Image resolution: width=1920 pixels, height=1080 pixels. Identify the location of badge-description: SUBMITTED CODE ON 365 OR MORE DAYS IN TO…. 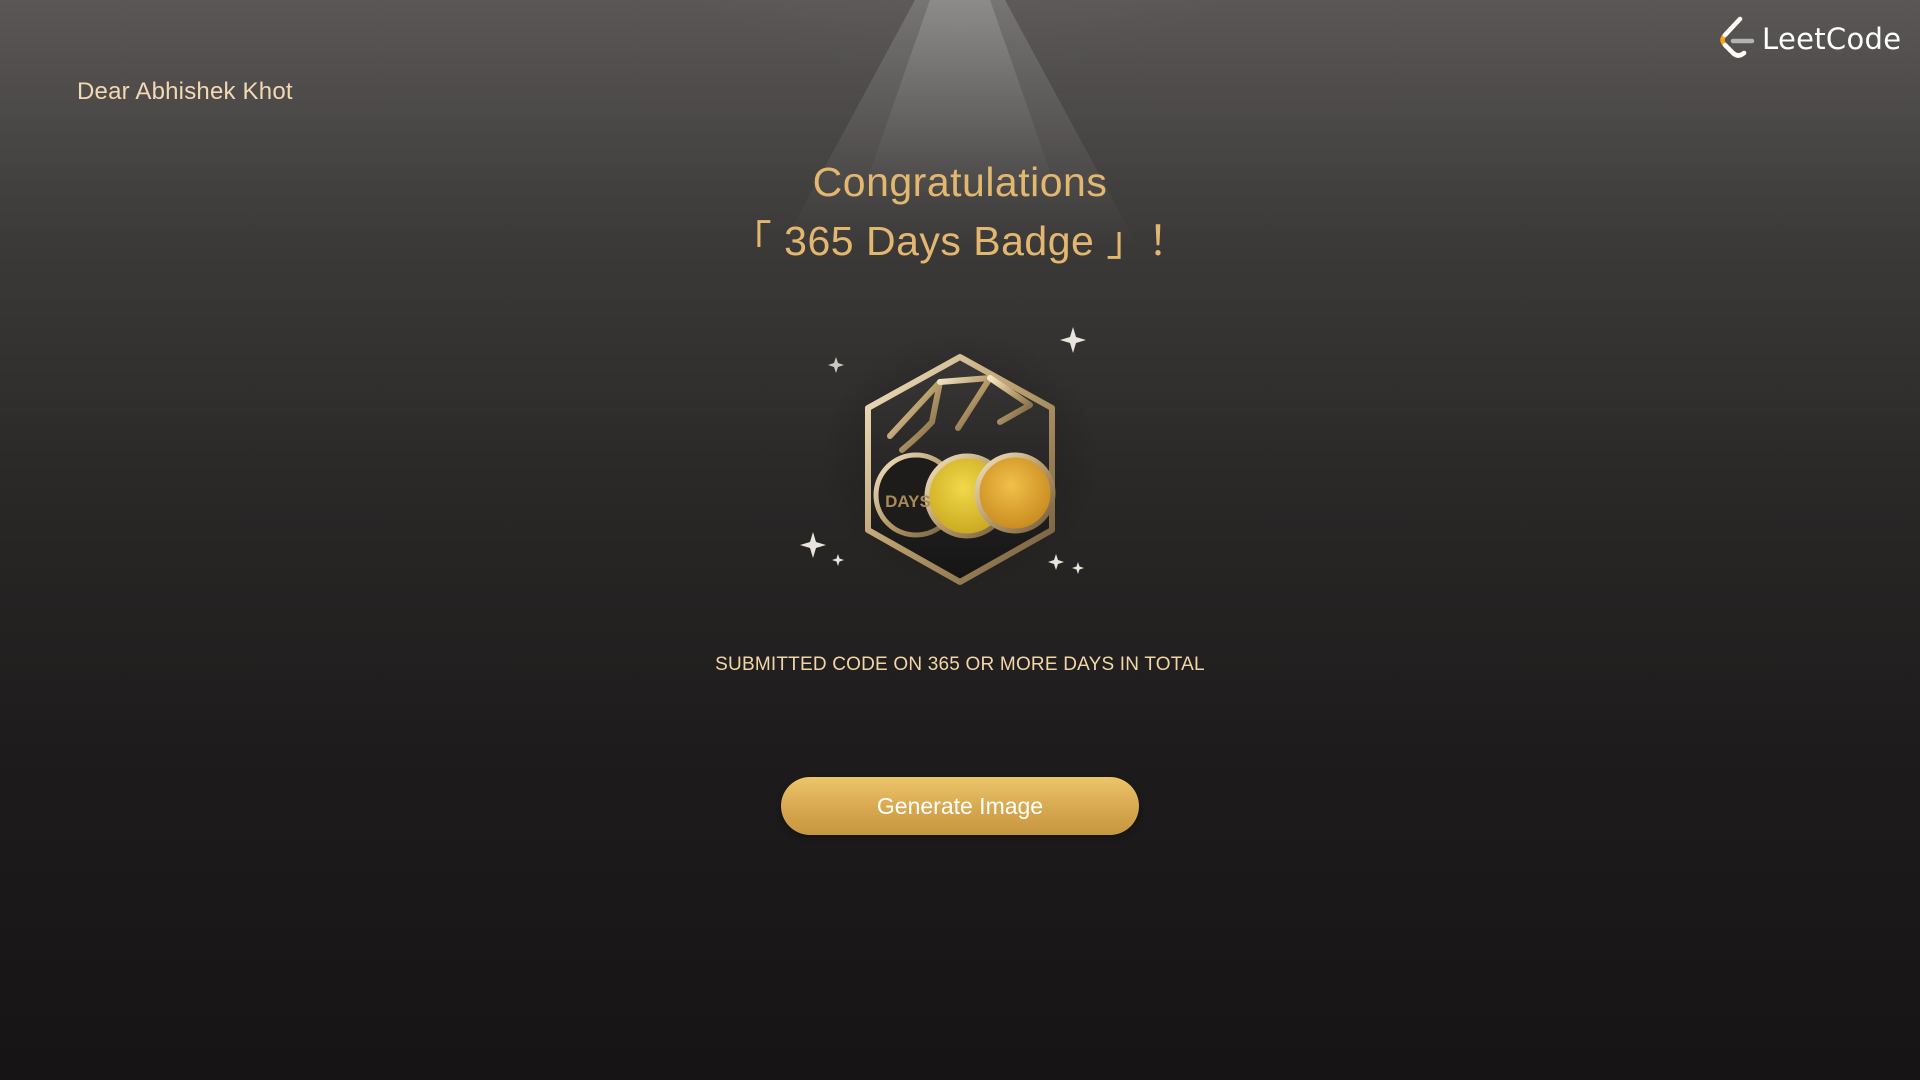
(960, 664).